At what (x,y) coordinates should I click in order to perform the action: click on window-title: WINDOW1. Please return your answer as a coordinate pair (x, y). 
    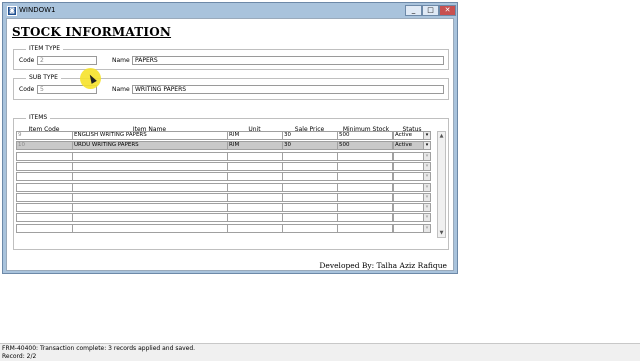
    Looking at the image, I should click on (37, 10).